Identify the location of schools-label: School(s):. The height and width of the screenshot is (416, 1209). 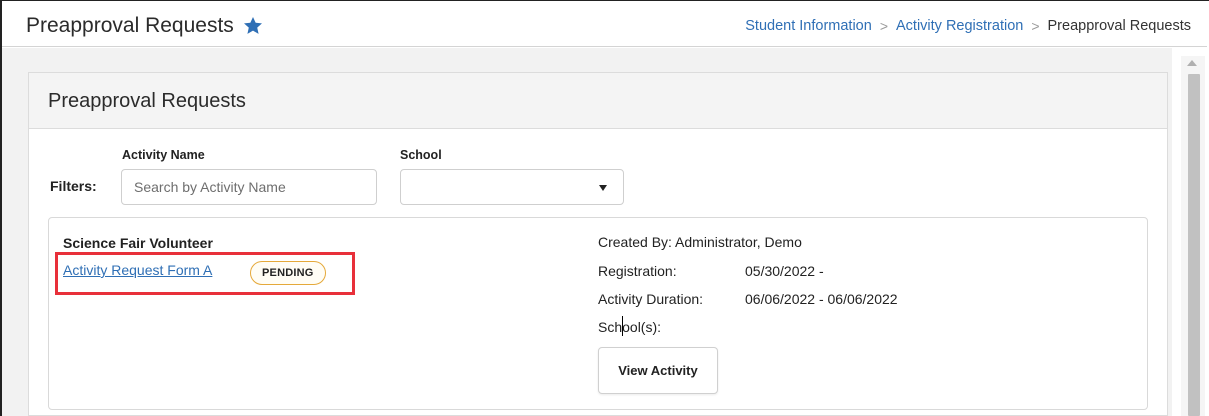
(630, 327).